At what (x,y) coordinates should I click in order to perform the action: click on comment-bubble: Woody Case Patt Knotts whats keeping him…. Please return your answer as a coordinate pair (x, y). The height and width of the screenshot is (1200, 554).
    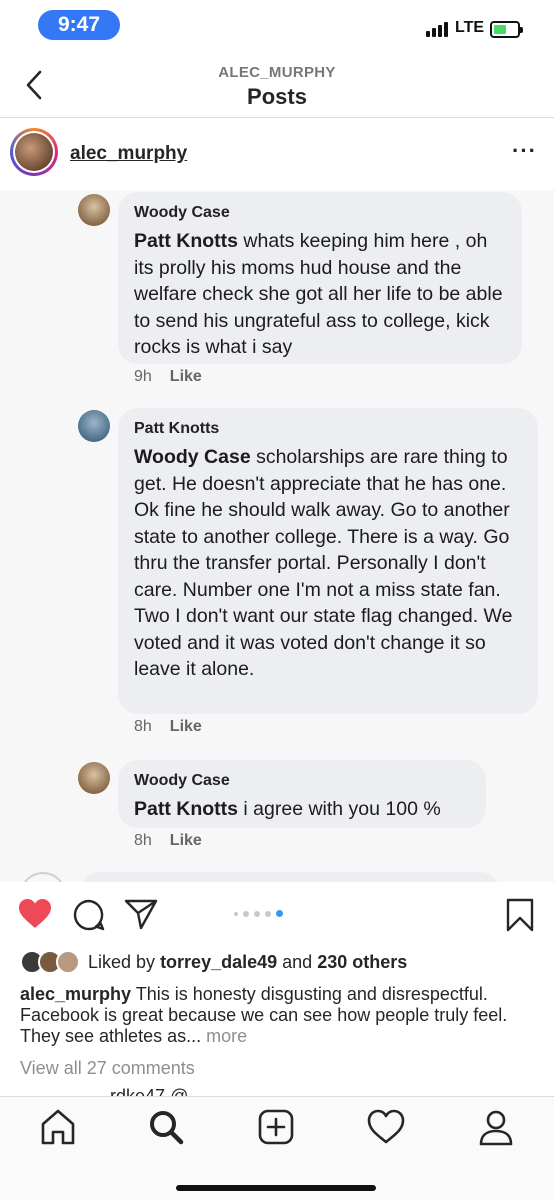
    Looking at the image, I should click on (320, 278).